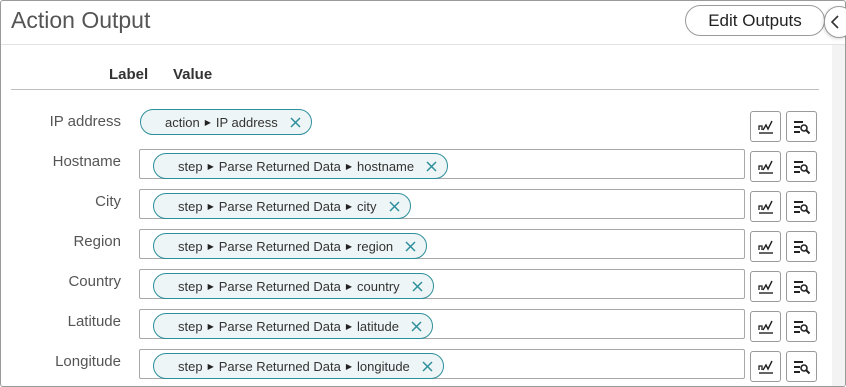 This screenshot has width=846, height=387. I want to click on output-row-label: Country, so click(94, 281).